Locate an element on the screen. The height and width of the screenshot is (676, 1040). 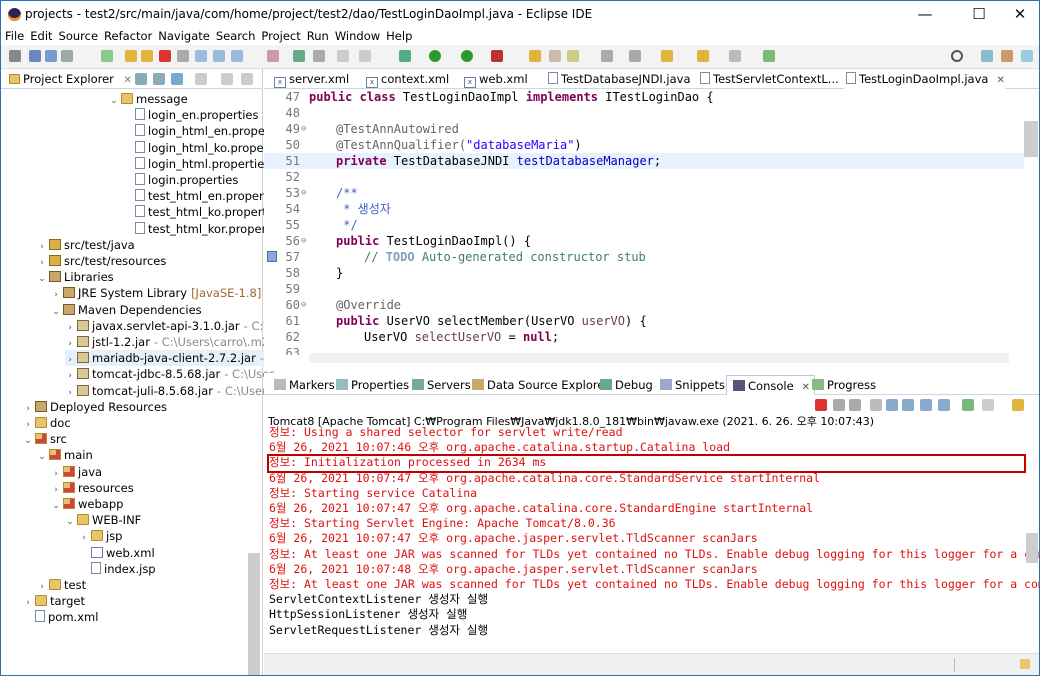
tree-item: › test is located at coordinates (61, 585).